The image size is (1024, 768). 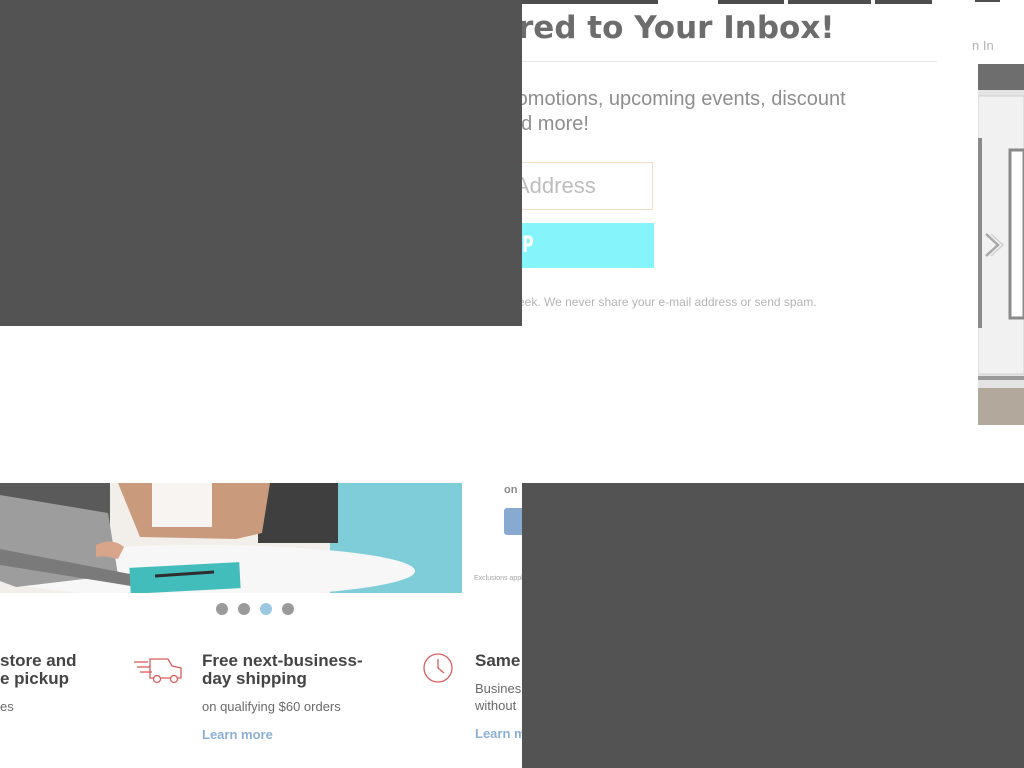 What do you see at coordinates (1001, 77) in the screenshot?
I see `nav-bar-edge` at bounding box center [1001, 77].